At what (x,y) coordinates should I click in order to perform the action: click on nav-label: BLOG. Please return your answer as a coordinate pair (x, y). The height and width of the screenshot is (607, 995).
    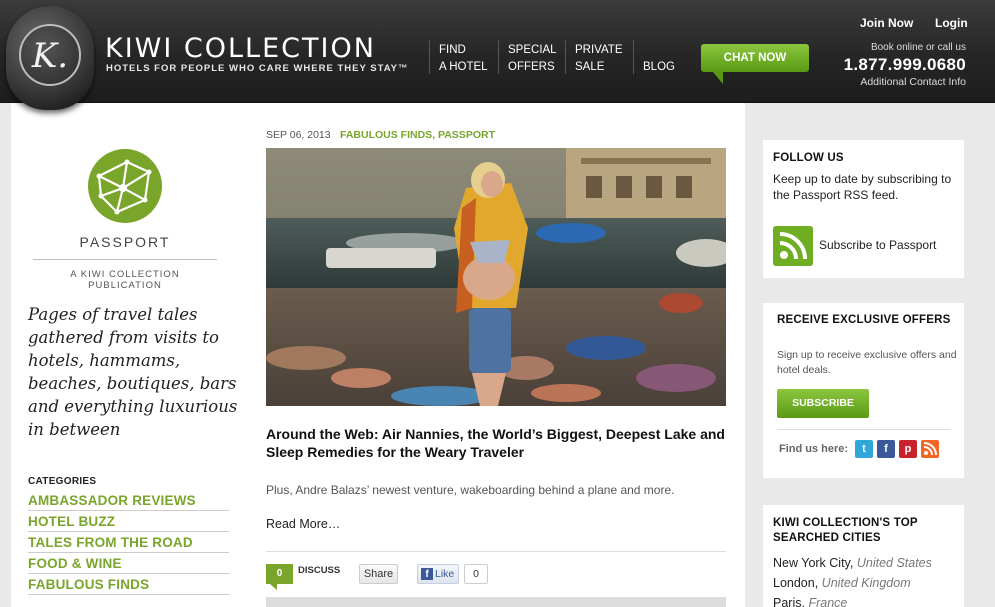
    Looking at the image, I should click on (659, 67).